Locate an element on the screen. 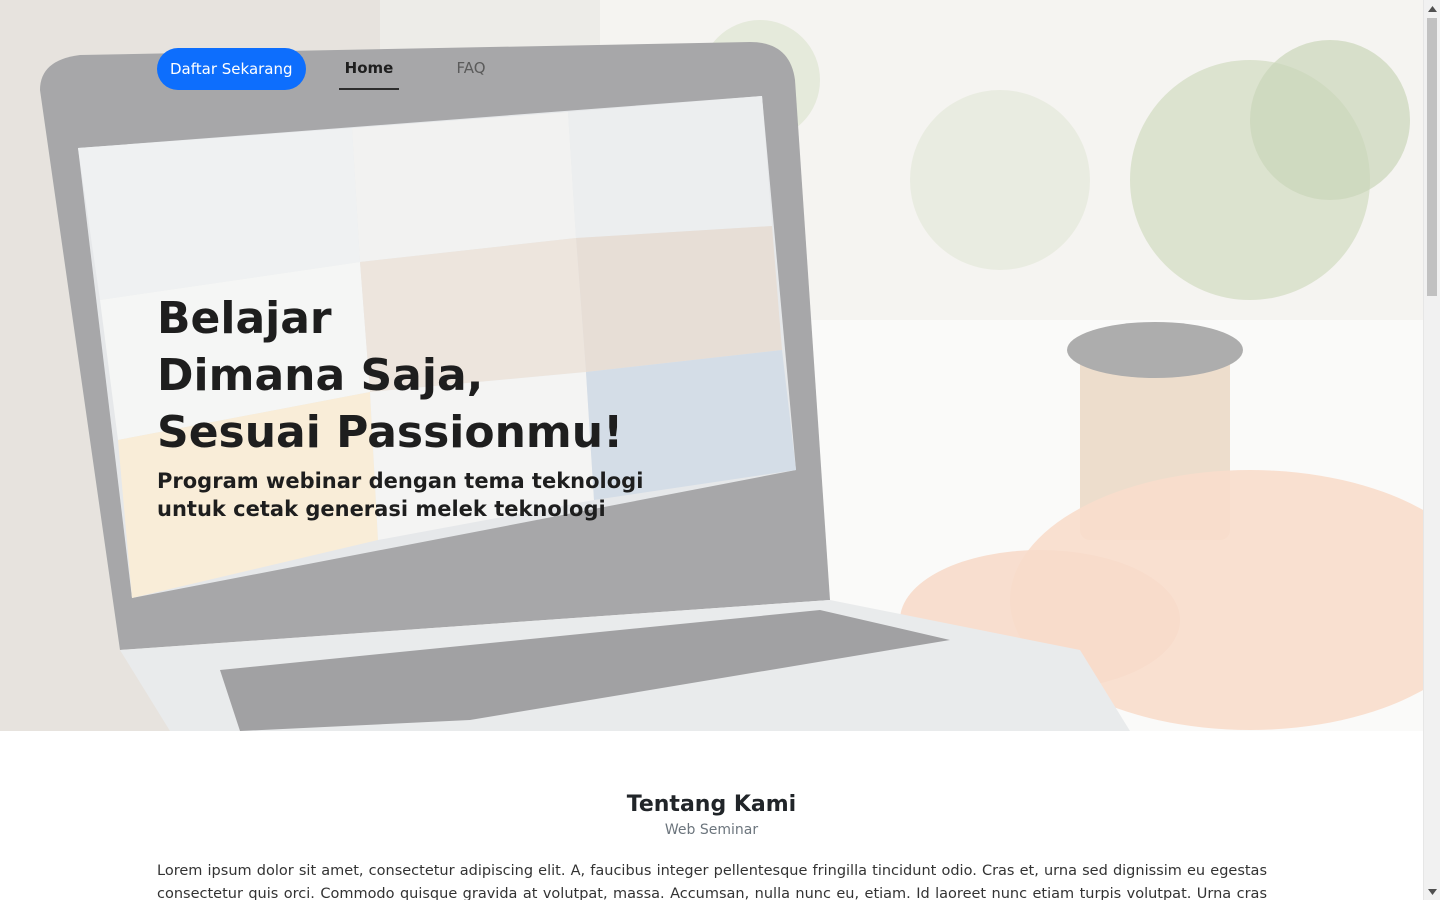  vertical-scrollbar is located at coordinates (1431, 450).